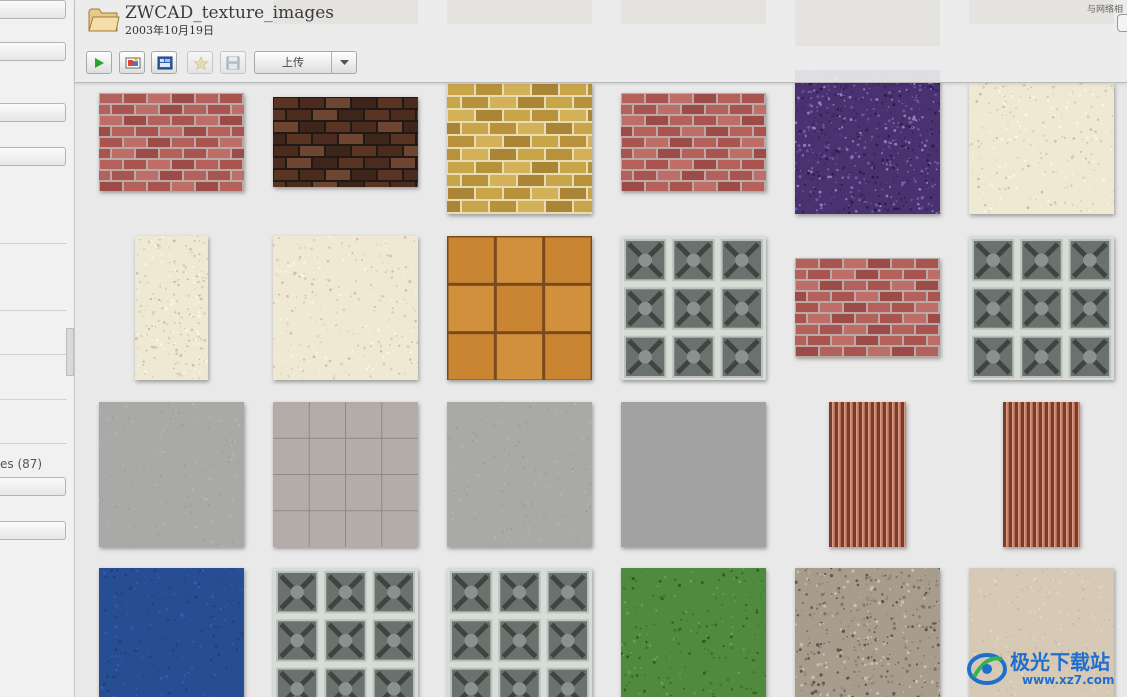  I want to click on play-icon, so click(99, 63).